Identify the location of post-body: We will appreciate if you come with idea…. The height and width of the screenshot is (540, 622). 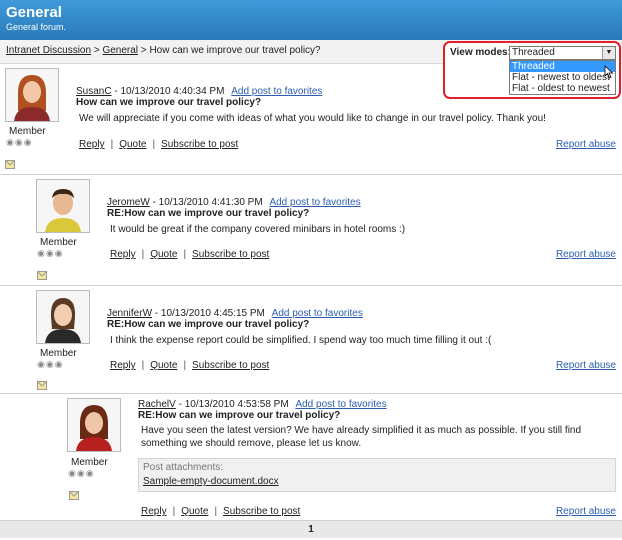
(312, 118).